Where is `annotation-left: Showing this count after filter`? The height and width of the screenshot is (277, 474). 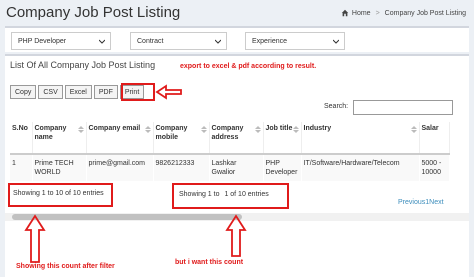 annotation-left: Showing this count after filter is located at coordinates (65, 266).